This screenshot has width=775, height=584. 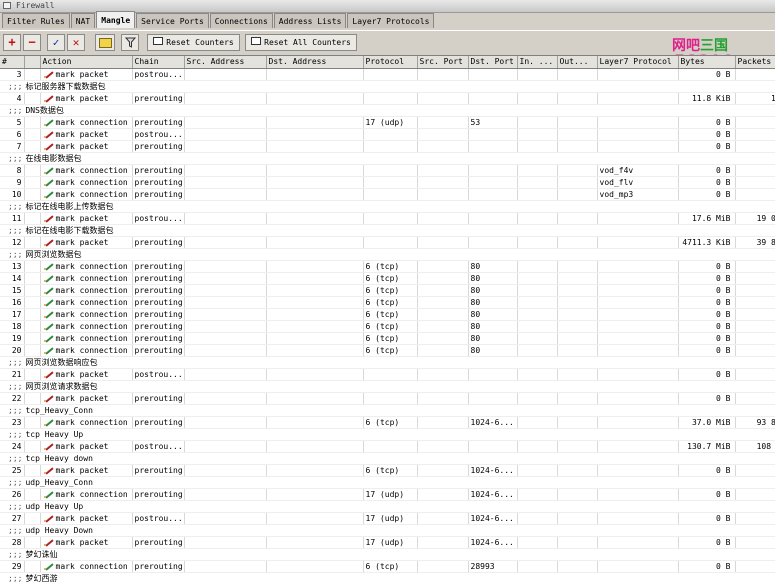 I want to click on comment-row: ;;; DNS数据包, so click(x=387, y=110).